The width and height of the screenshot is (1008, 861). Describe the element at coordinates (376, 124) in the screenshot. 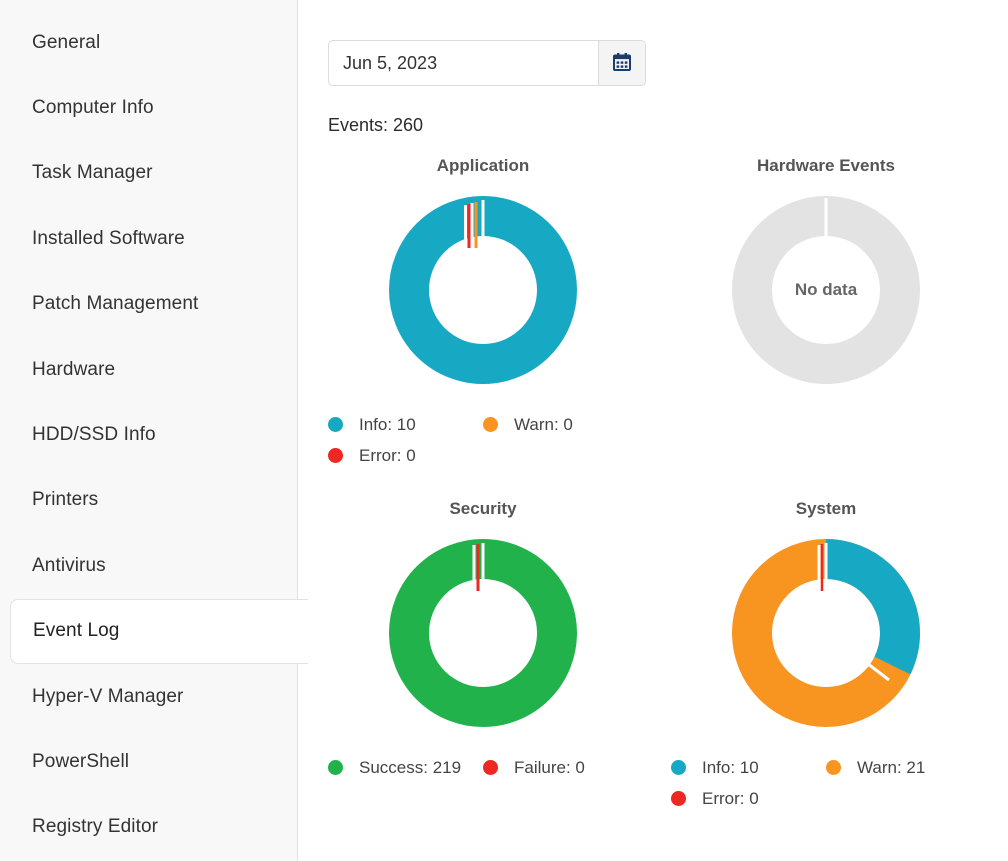

I see `events-count-label: Events: 260` at that location.